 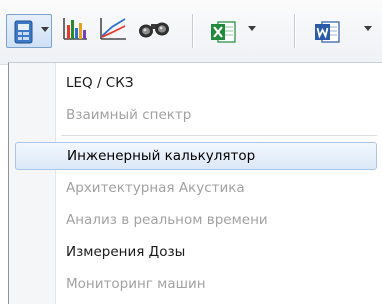 What do you see at coordinates (223, 34) in the screenshot?
I see `excel-icon` at bounding box center [223, 34].